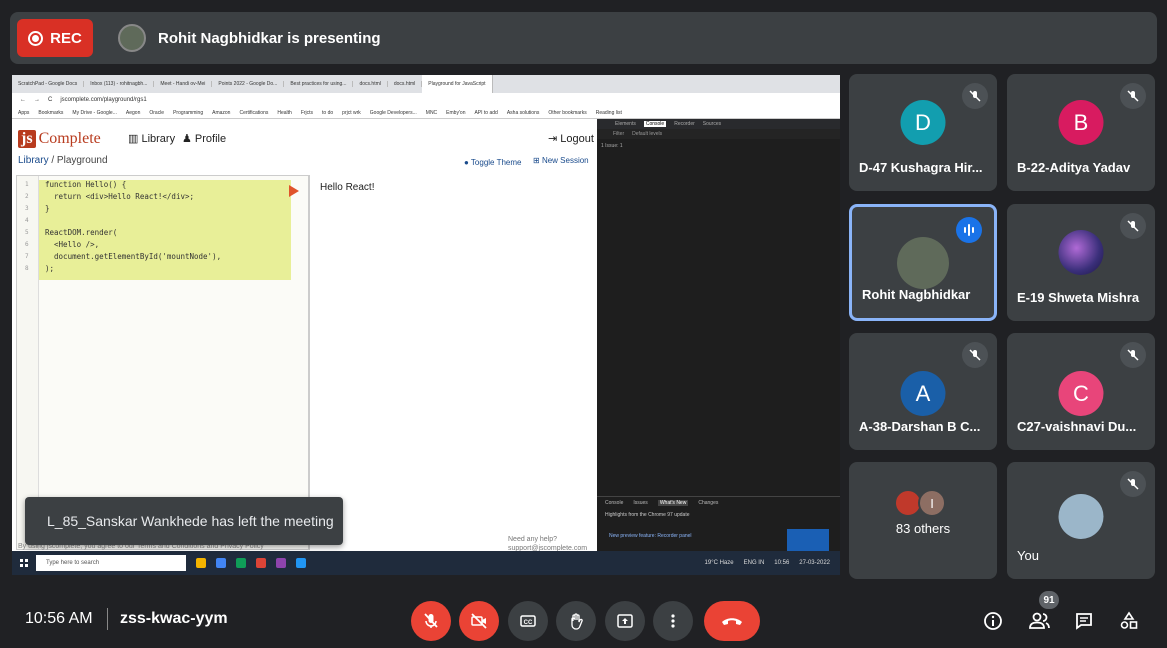 This screenshot has height=648, width=1167. What do you see at coordinates (27, 256) in the screenshot?
I see `line-number: 7` at bounding box center [27, 256].